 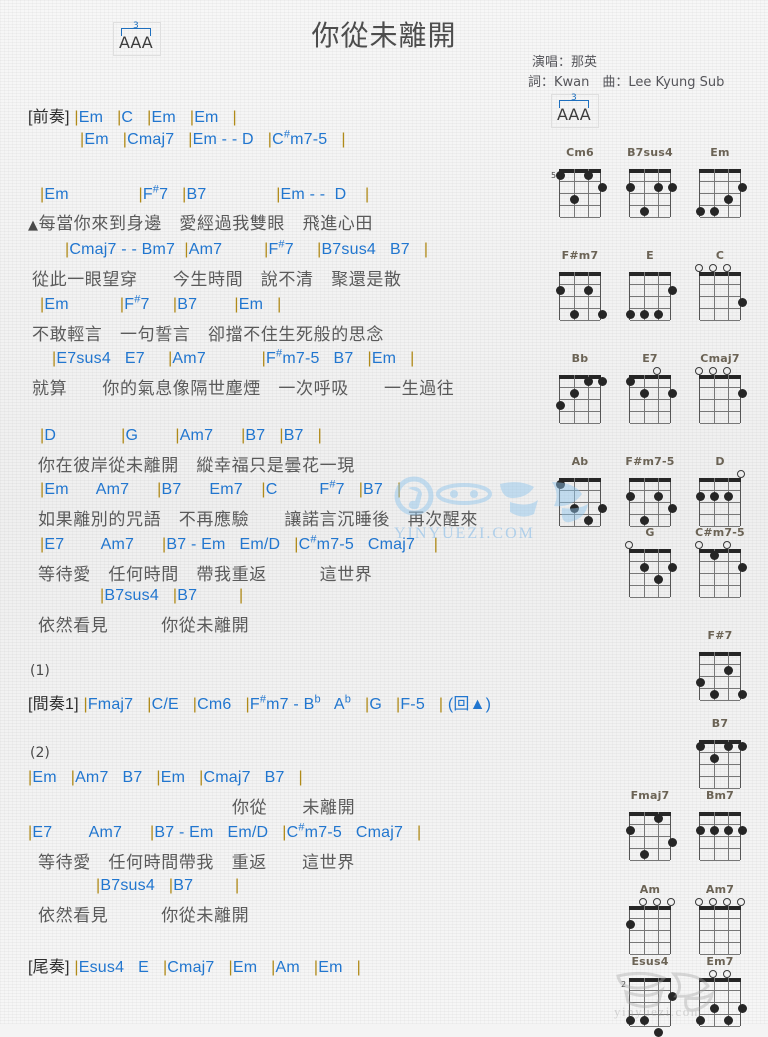 I want to click on lyric-line: 等待愛 任何時間 帶我重返 這世界, so click(x=205, y=575).